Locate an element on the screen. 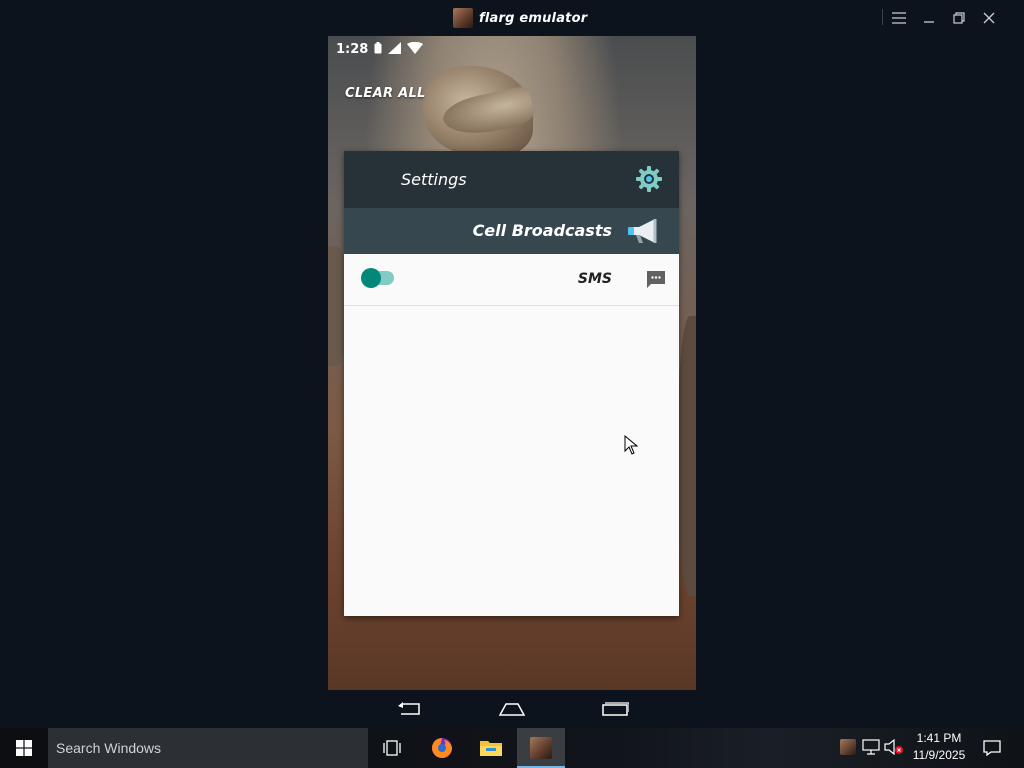  file-explorer-icon is located at coordinates (491, 748).